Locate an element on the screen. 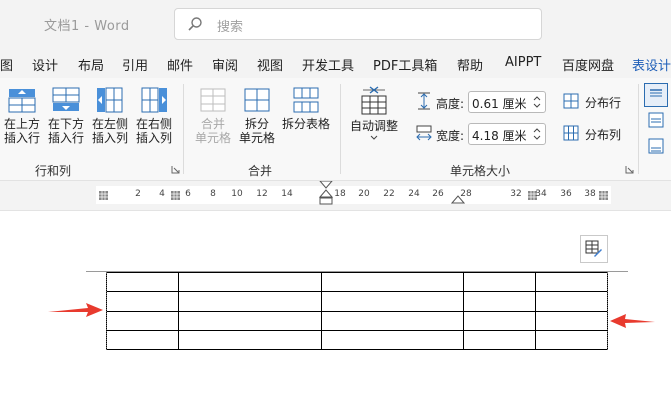 The width and height of the screenshot is (671, 404). ruler-number: 2 is located at coordinates (138, 194).